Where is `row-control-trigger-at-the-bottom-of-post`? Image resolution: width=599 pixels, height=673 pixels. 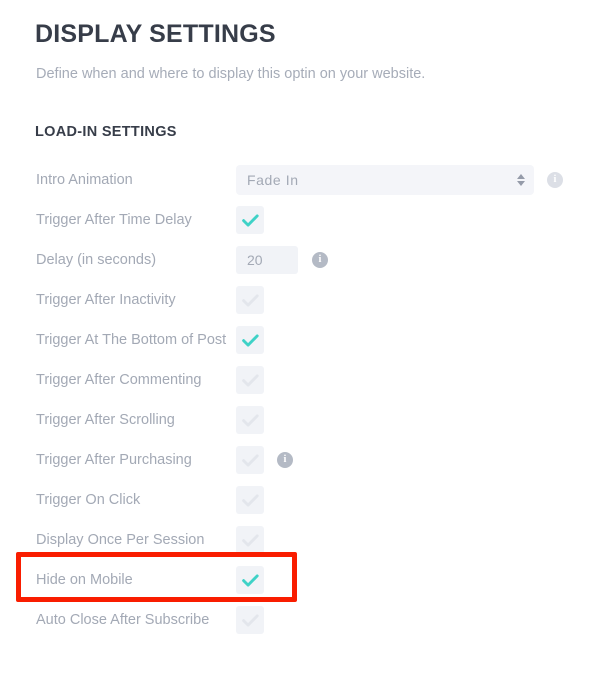 row-control-trigger-at-the-bottom-of-post is located at coordinates (250, 340).